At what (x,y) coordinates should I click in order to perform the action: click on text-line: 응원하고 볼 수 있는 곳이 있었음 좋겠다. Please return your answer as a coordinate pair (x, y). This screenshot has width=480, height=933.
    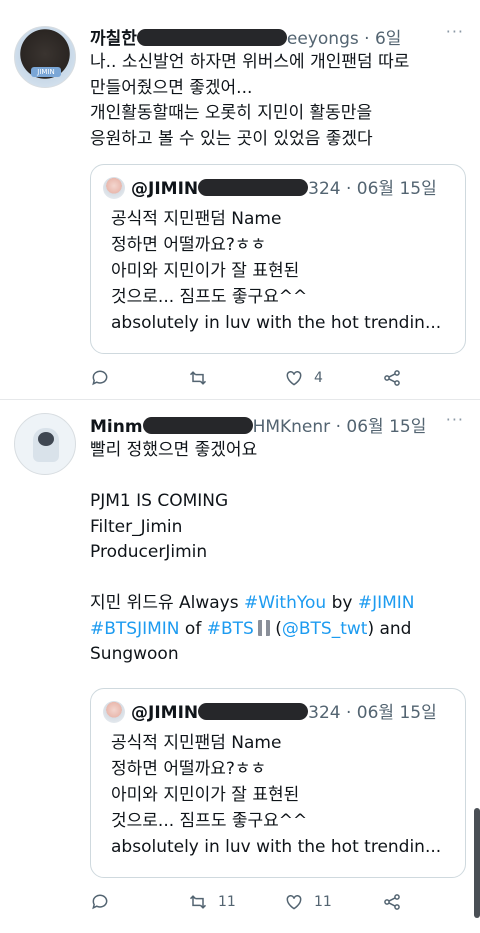
    Looking at the image, I should click on (231, 138).